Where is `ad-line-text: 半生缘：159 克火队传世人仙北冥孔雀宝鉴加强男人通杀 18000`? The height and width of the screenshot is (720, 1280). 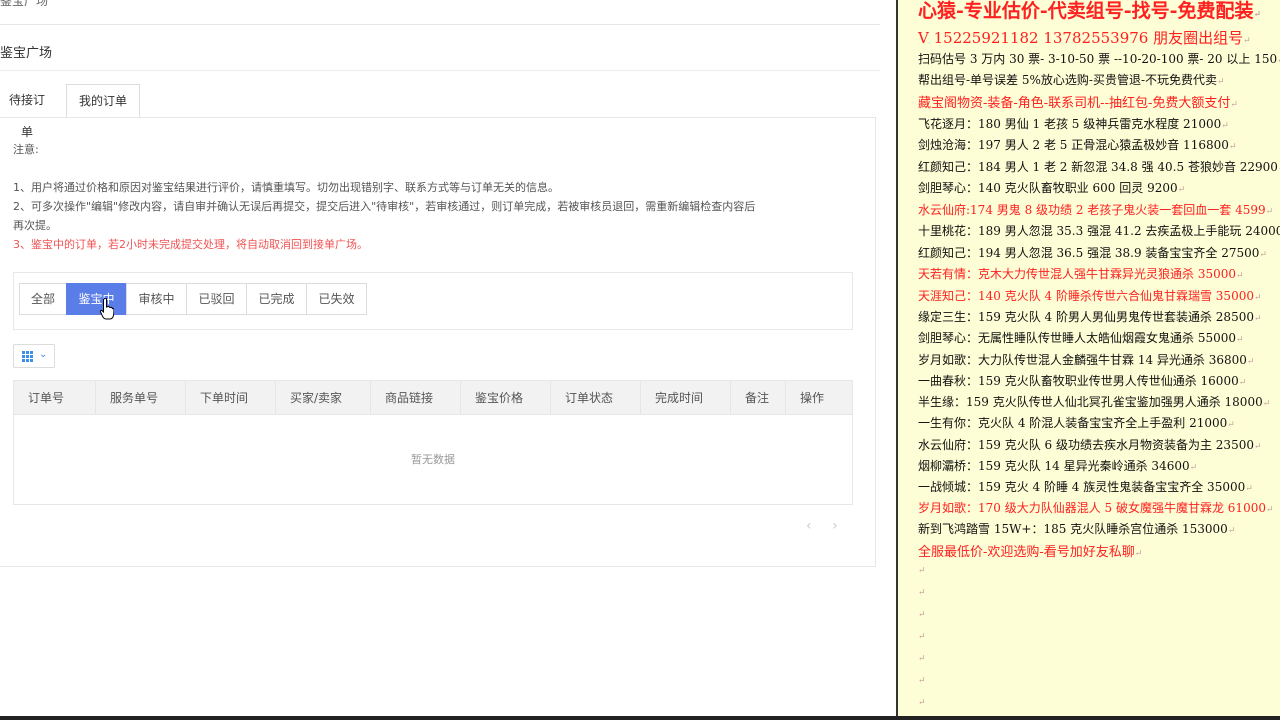
ad-line-text: 半生缘：159 克火队传世人仙北冥孔雀宝鉴加强男人通杀 18000 is located at coordinates (1090, 402).